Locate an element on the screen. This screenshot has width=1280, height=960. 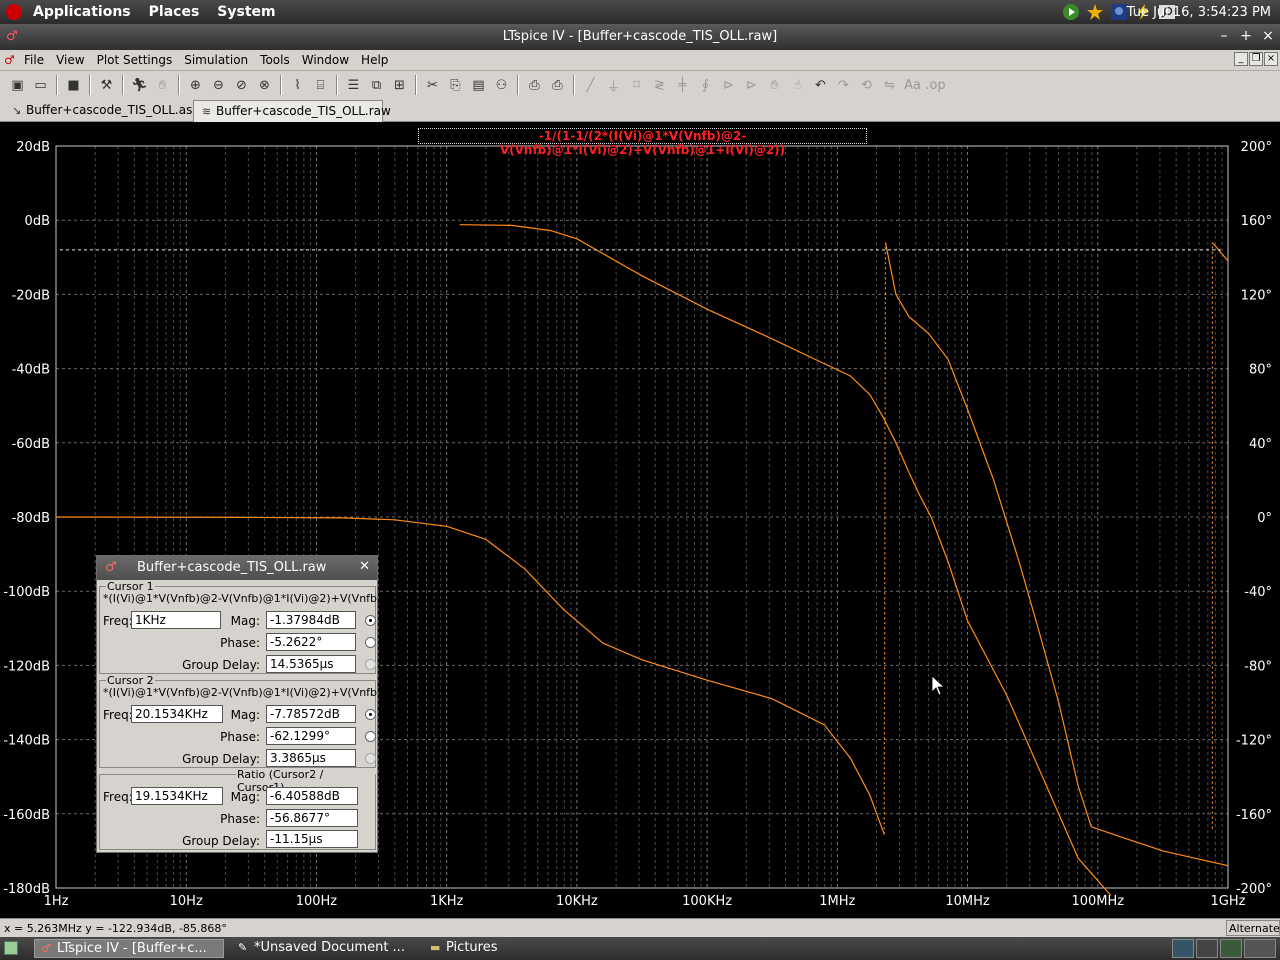
print-setup-icon: ⎙ is located at coordinates (534, 85).